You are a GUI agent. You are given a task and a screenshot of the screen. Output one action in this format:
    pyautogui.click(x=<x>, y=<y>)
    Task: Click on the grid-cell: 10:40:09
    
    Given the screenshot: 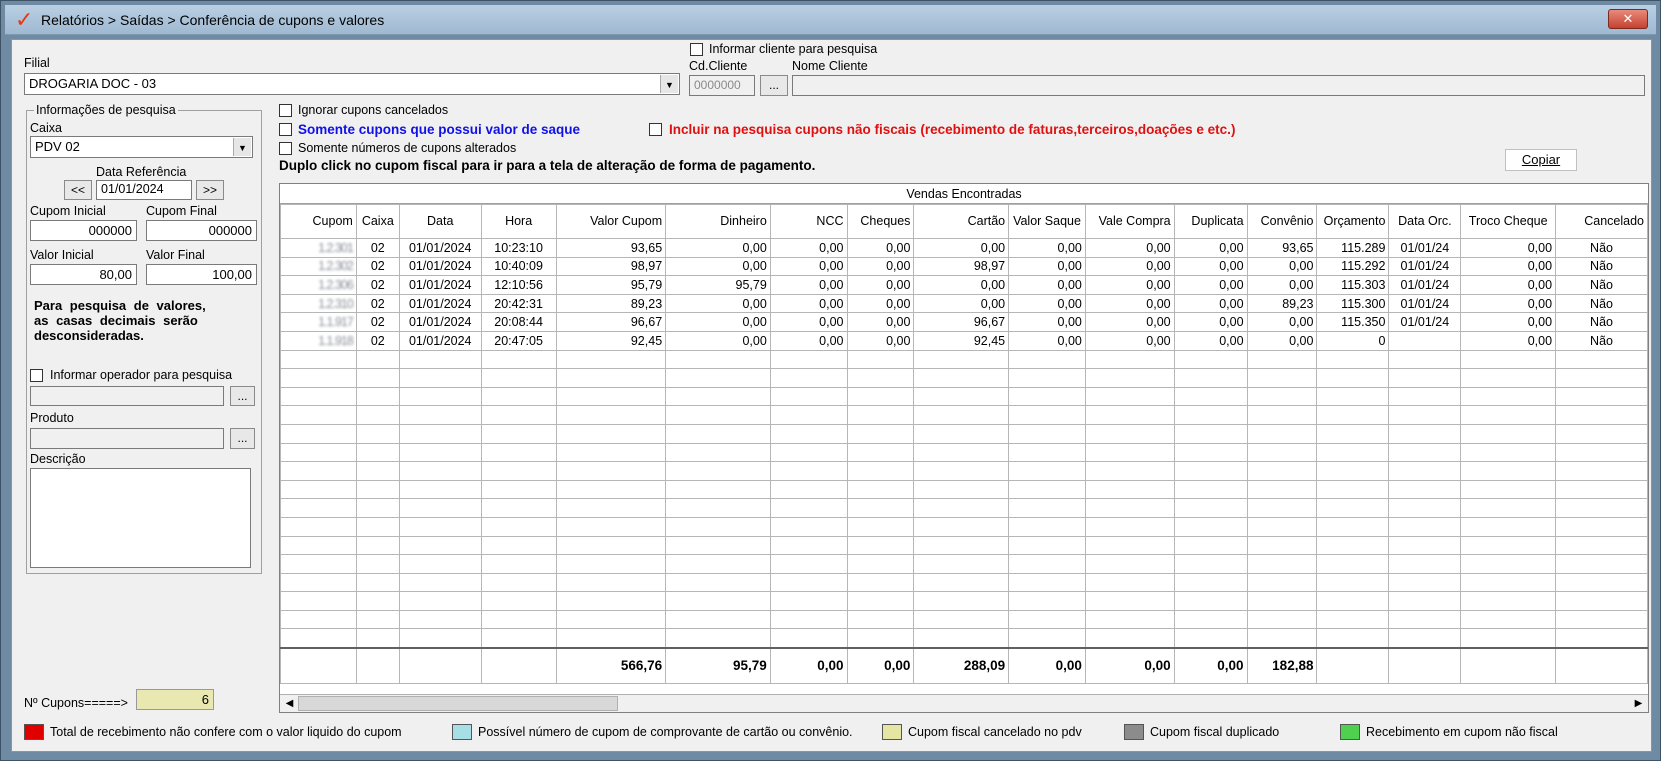 What is the action you would take?
    pyautogui.click(x=518, y=266)
    